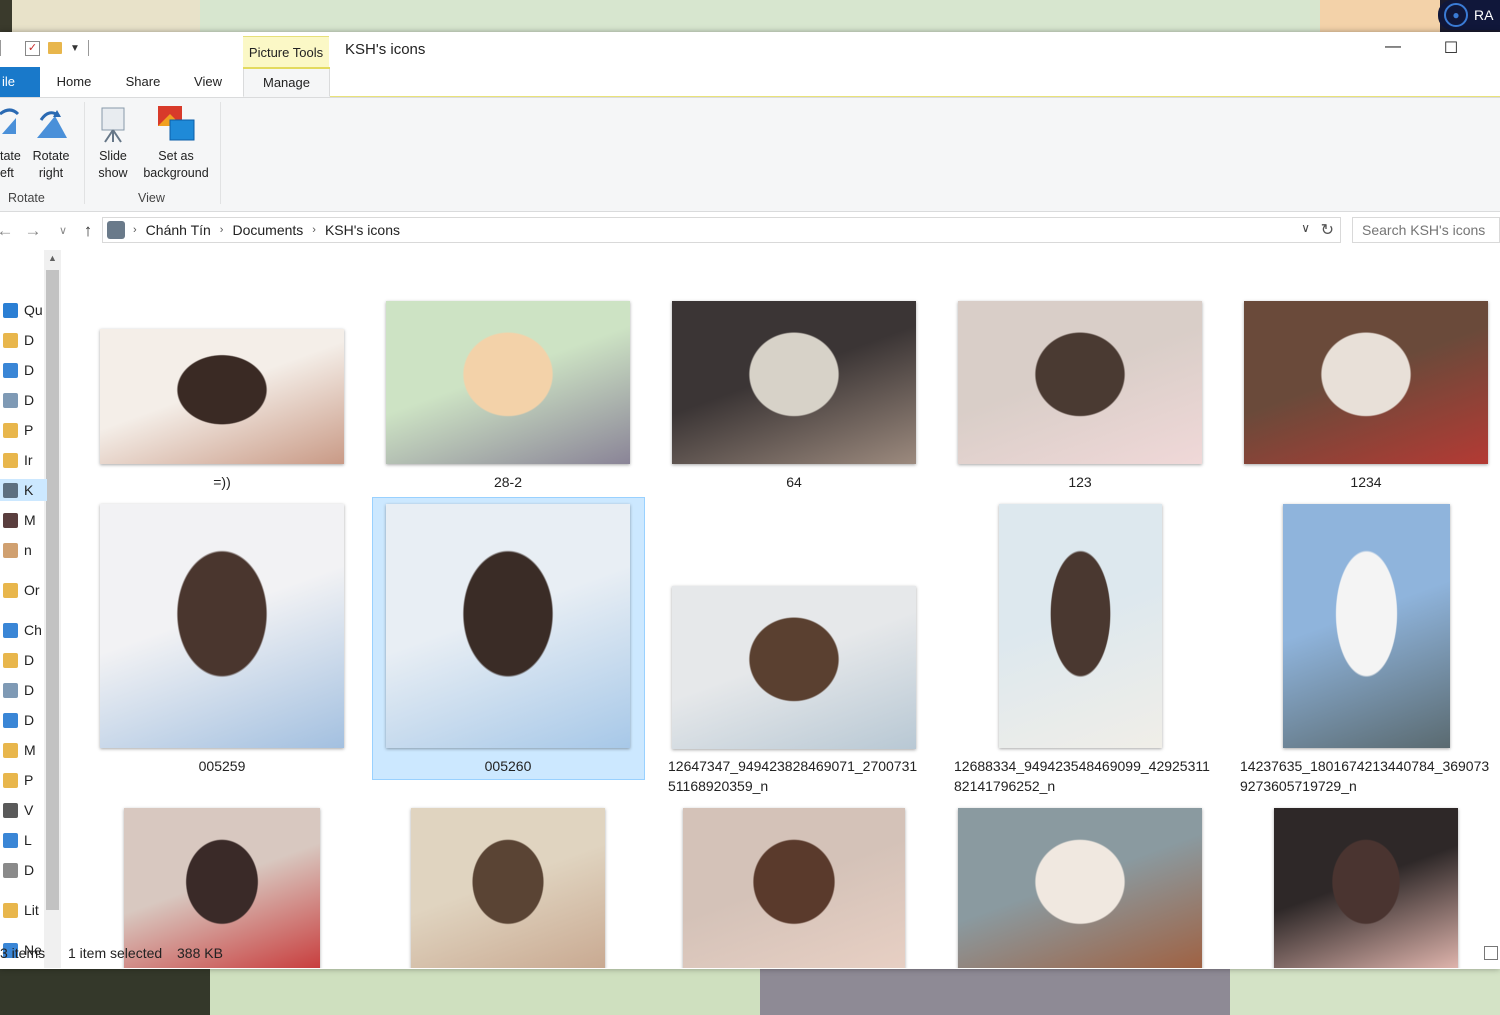  Describe the element at coordinates (286, 52) in the screenshot. I see `picture-tools-context-label: Picture Tools` at that location.